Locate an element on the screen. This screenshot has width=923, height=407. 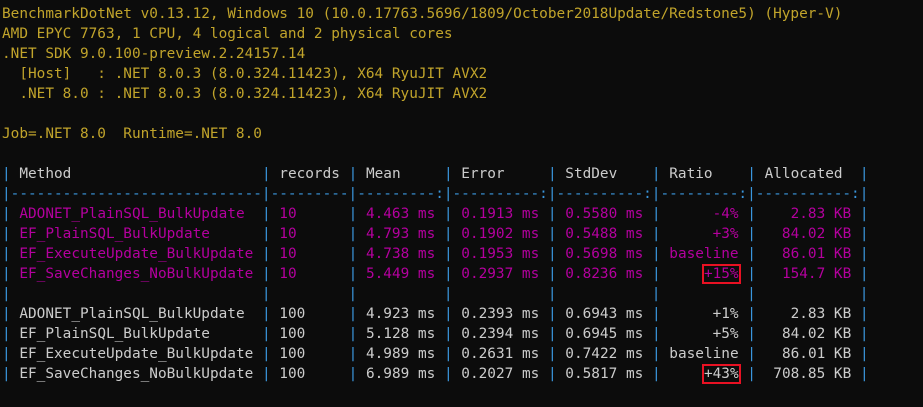
column-header: StdDev is located at coordinates (591, 174).